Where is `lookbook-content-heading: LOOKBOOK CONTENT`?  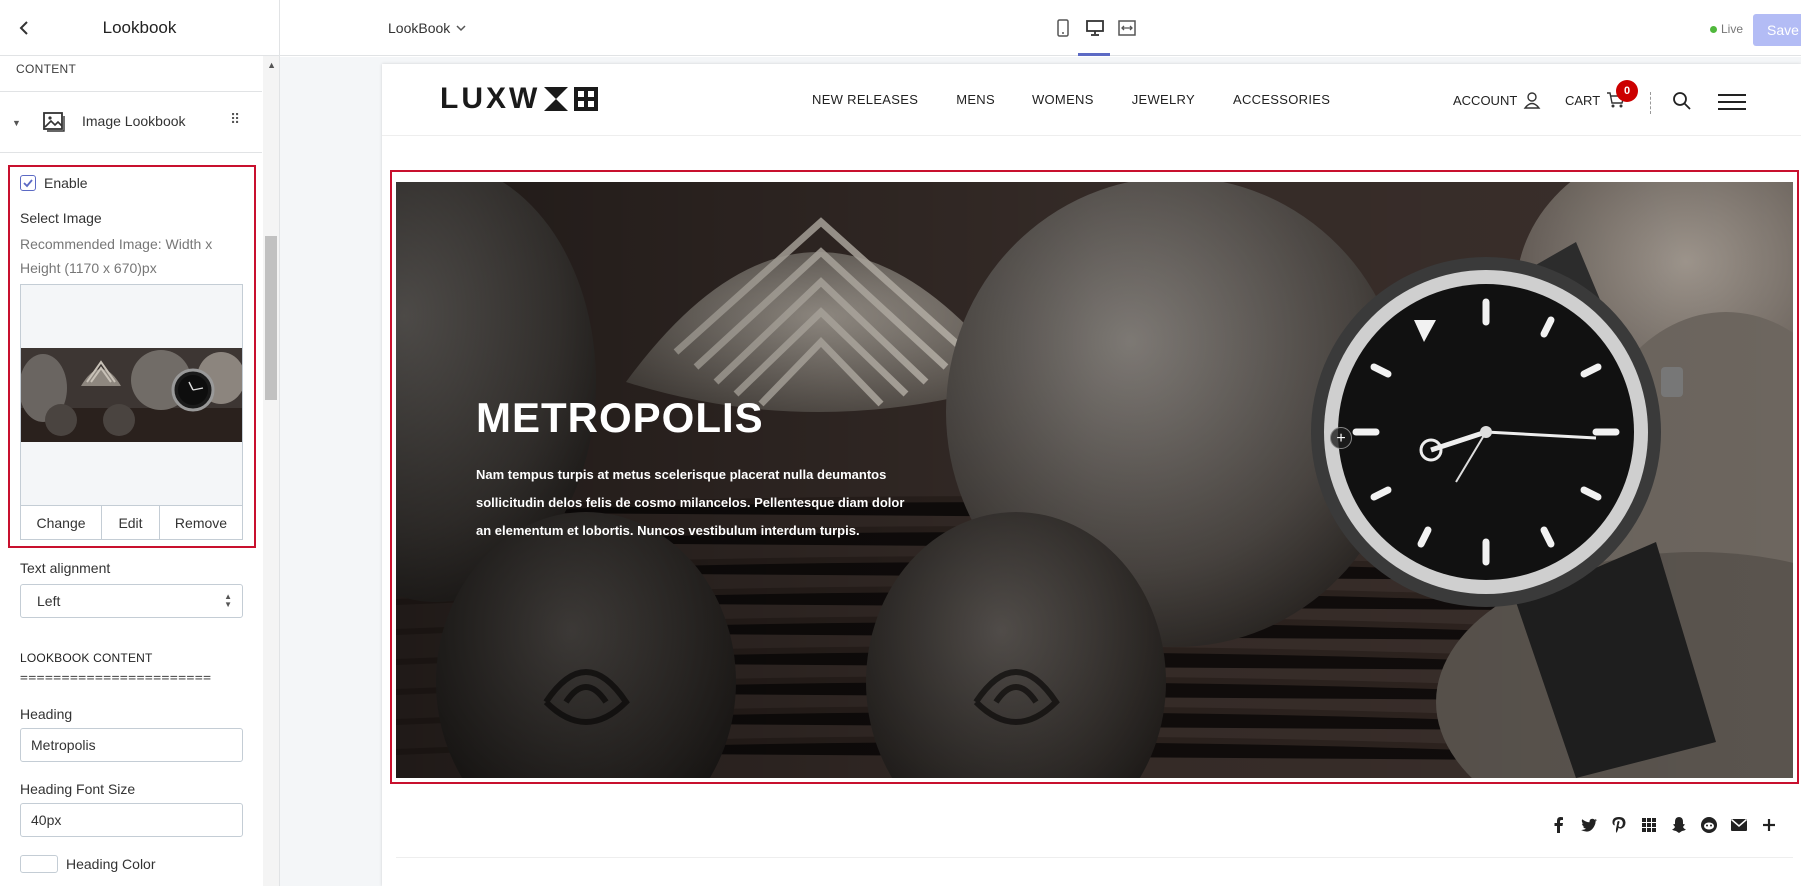
lookbook-content-heading: LOOKBOOK CONTENT is located at coordinates (86, 658).